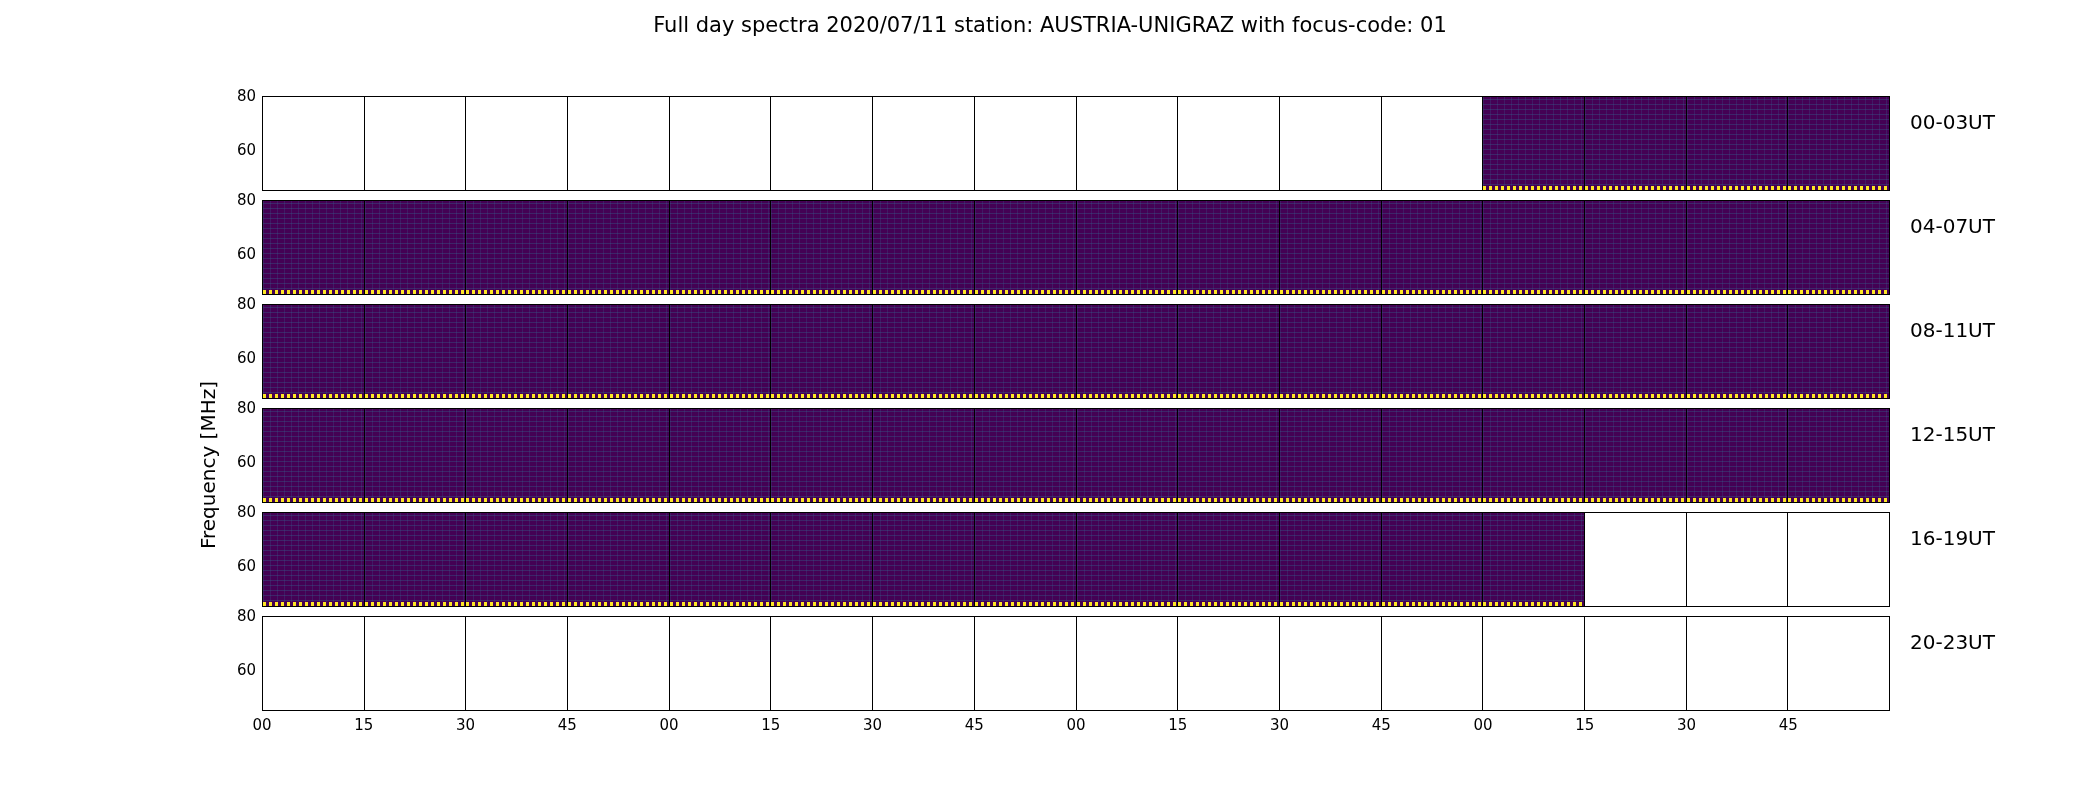  I want to click on row-time-label: 04-07UT, so click(1952, 226).